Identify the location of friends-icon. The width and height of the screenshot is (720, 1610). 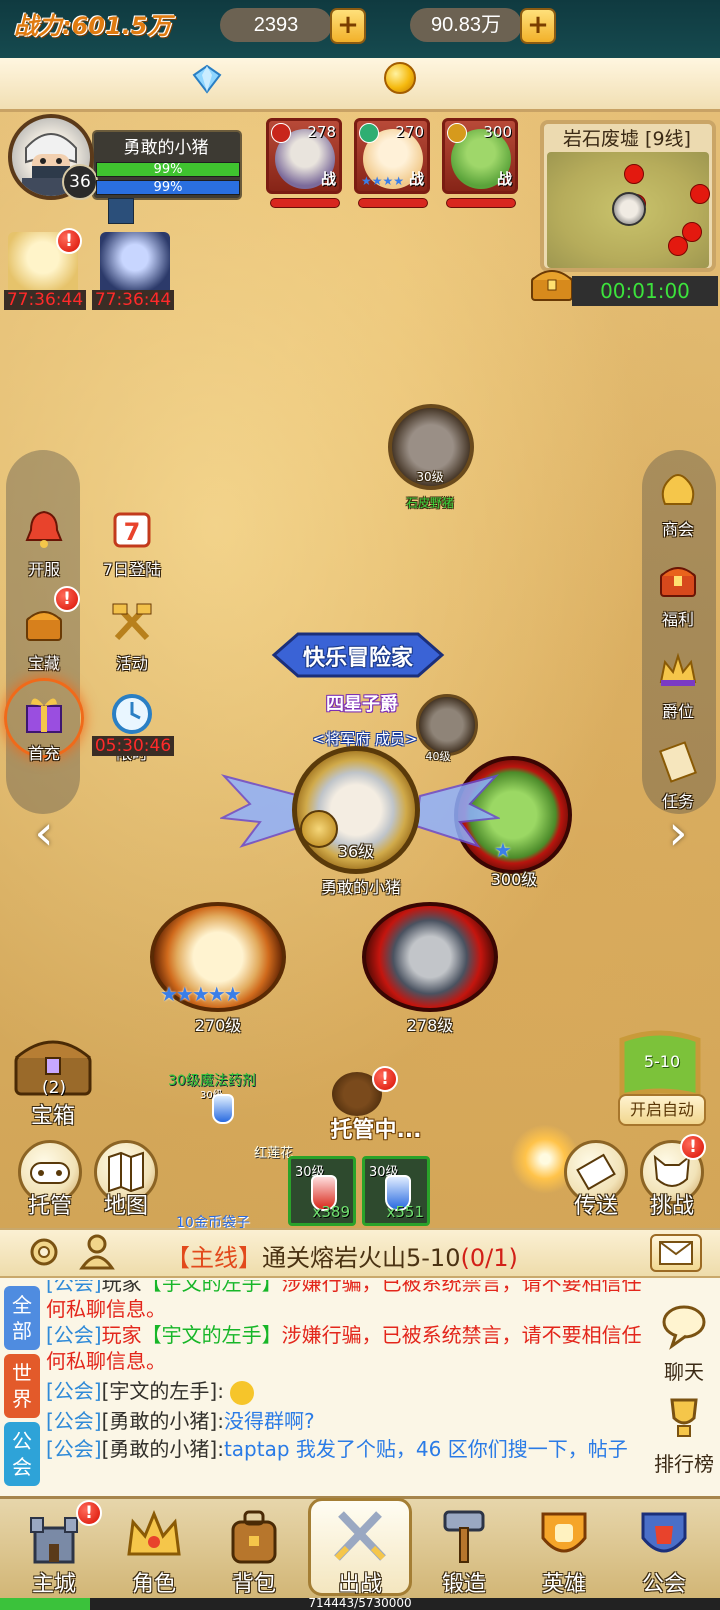
(97, 1252).